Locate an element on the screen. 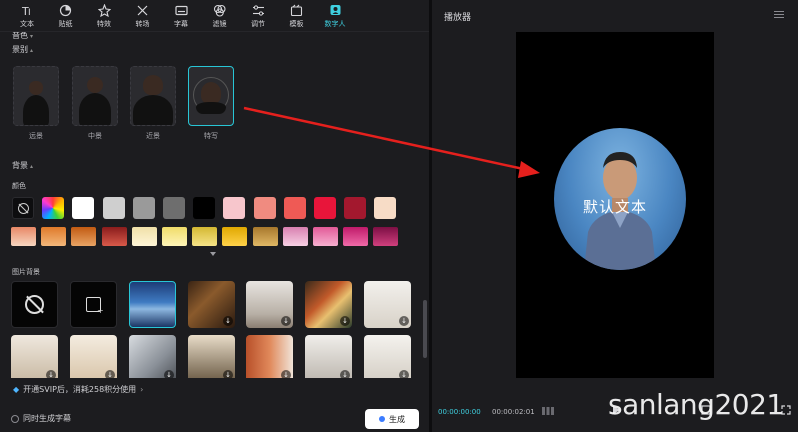 The image size is (798, 432). expand-colors-chevron-icon is located at coordinates (213, 254).